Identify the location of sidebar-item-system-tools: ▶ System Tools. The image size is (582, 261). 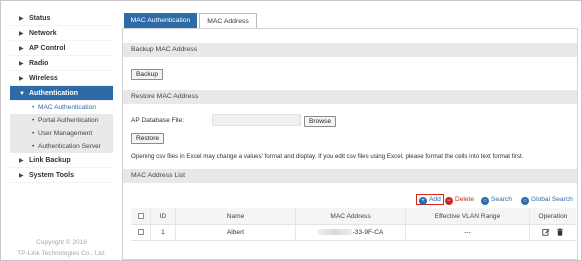
(61, 175).